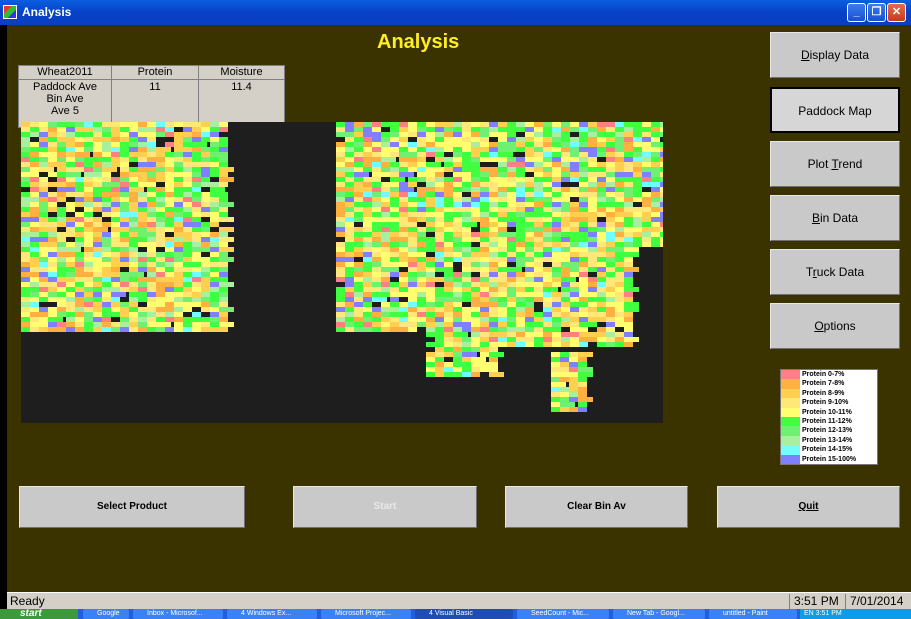  Describe the element at coordinates (856, 12) in the screenshot. I see `minimize-button: _` at that location.